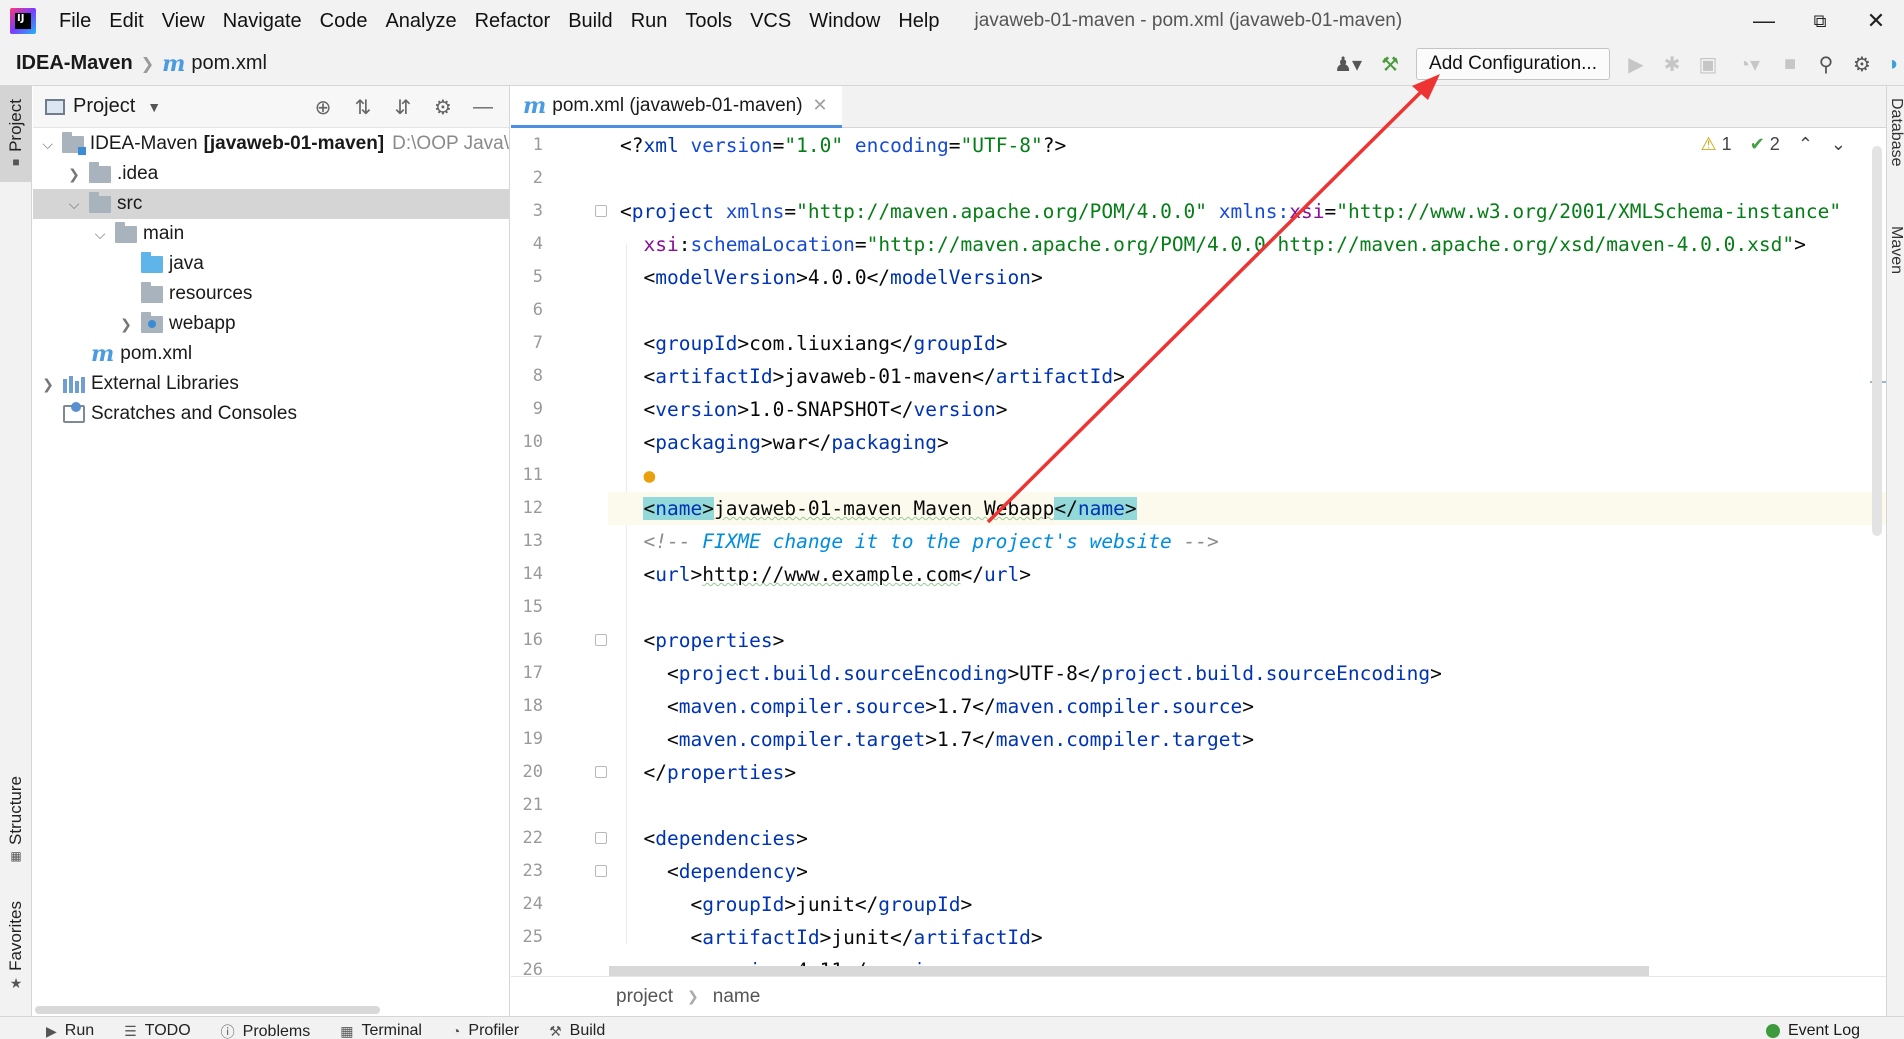 The width and height of the screenshot is (1904, 1039). I want to click on user-account-icon: ♟▾, so click(1348, 64).